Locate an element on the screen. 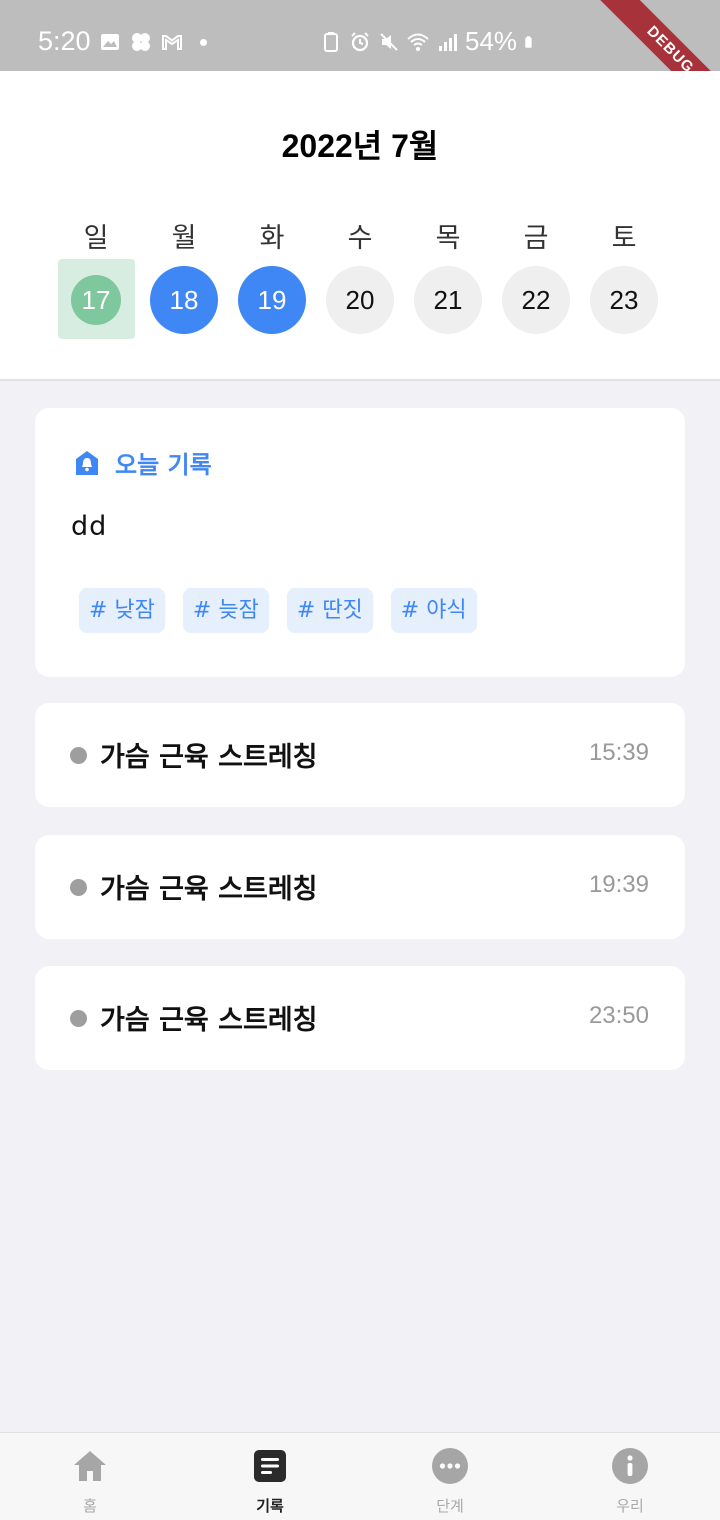 This screenshot has width=720, height=1520. day-sun: 일 17 is located at coordinates (96, 280).